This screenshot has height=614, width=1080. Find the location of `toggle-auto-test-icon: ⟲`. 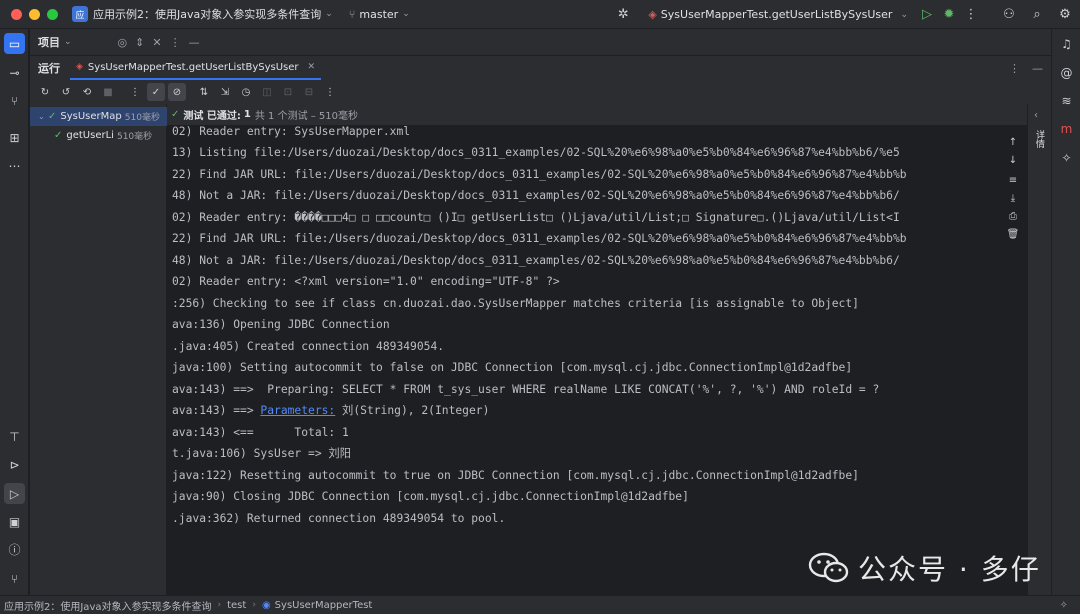

toggle-auto-test-icon: ⟲ is located at coordinates (87, 92).